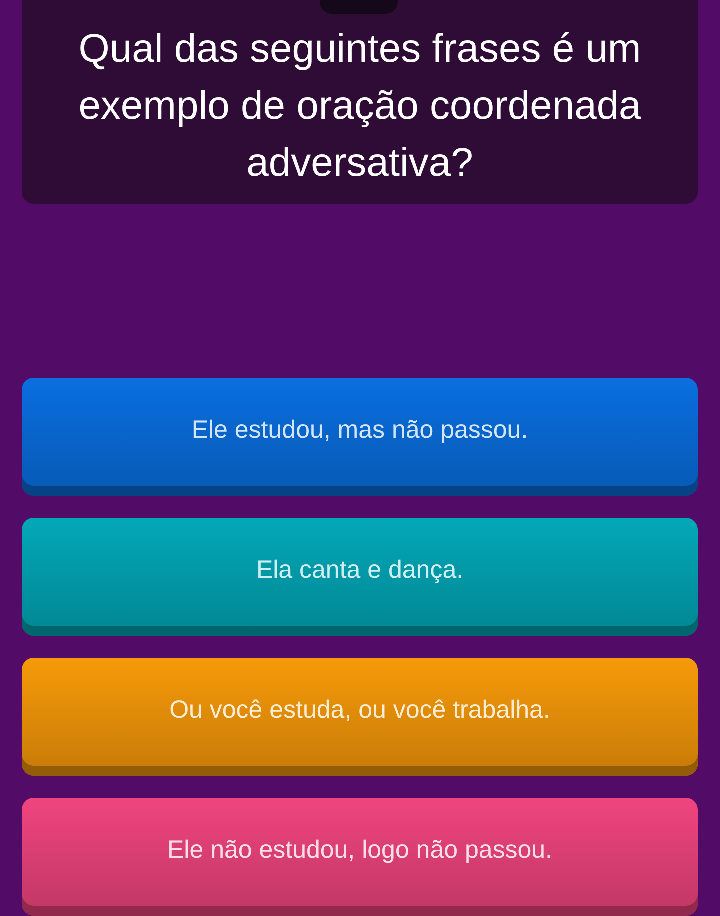 The width and height of the screenshot is (720, 916). Describe the element at coordinates (360, 577) in the screenshot. I see `answer-button: Ela canta e dança.` at that location.